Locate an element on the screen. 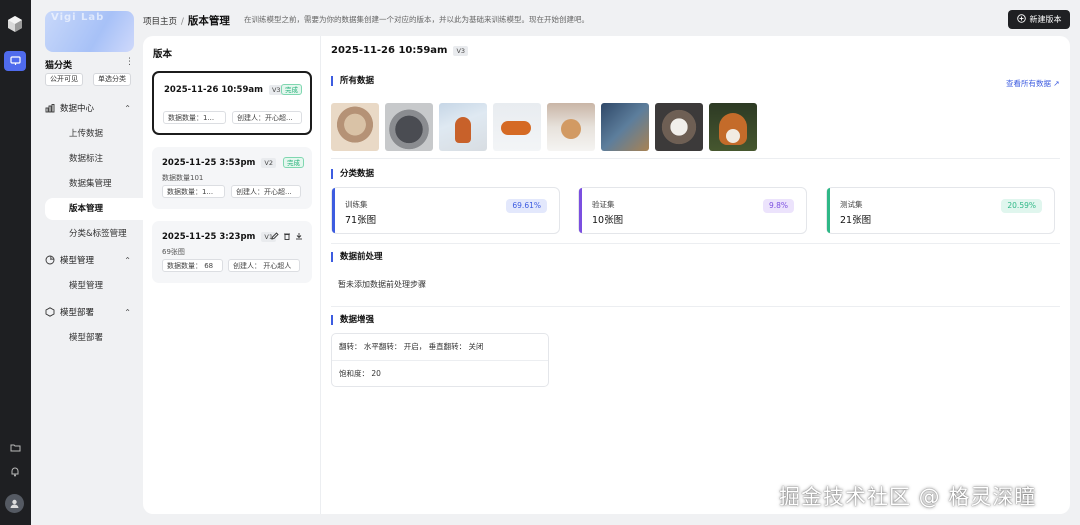 The height and width of the screenshot is (525, 1080). image-strip is located at coordinates (544, 127).